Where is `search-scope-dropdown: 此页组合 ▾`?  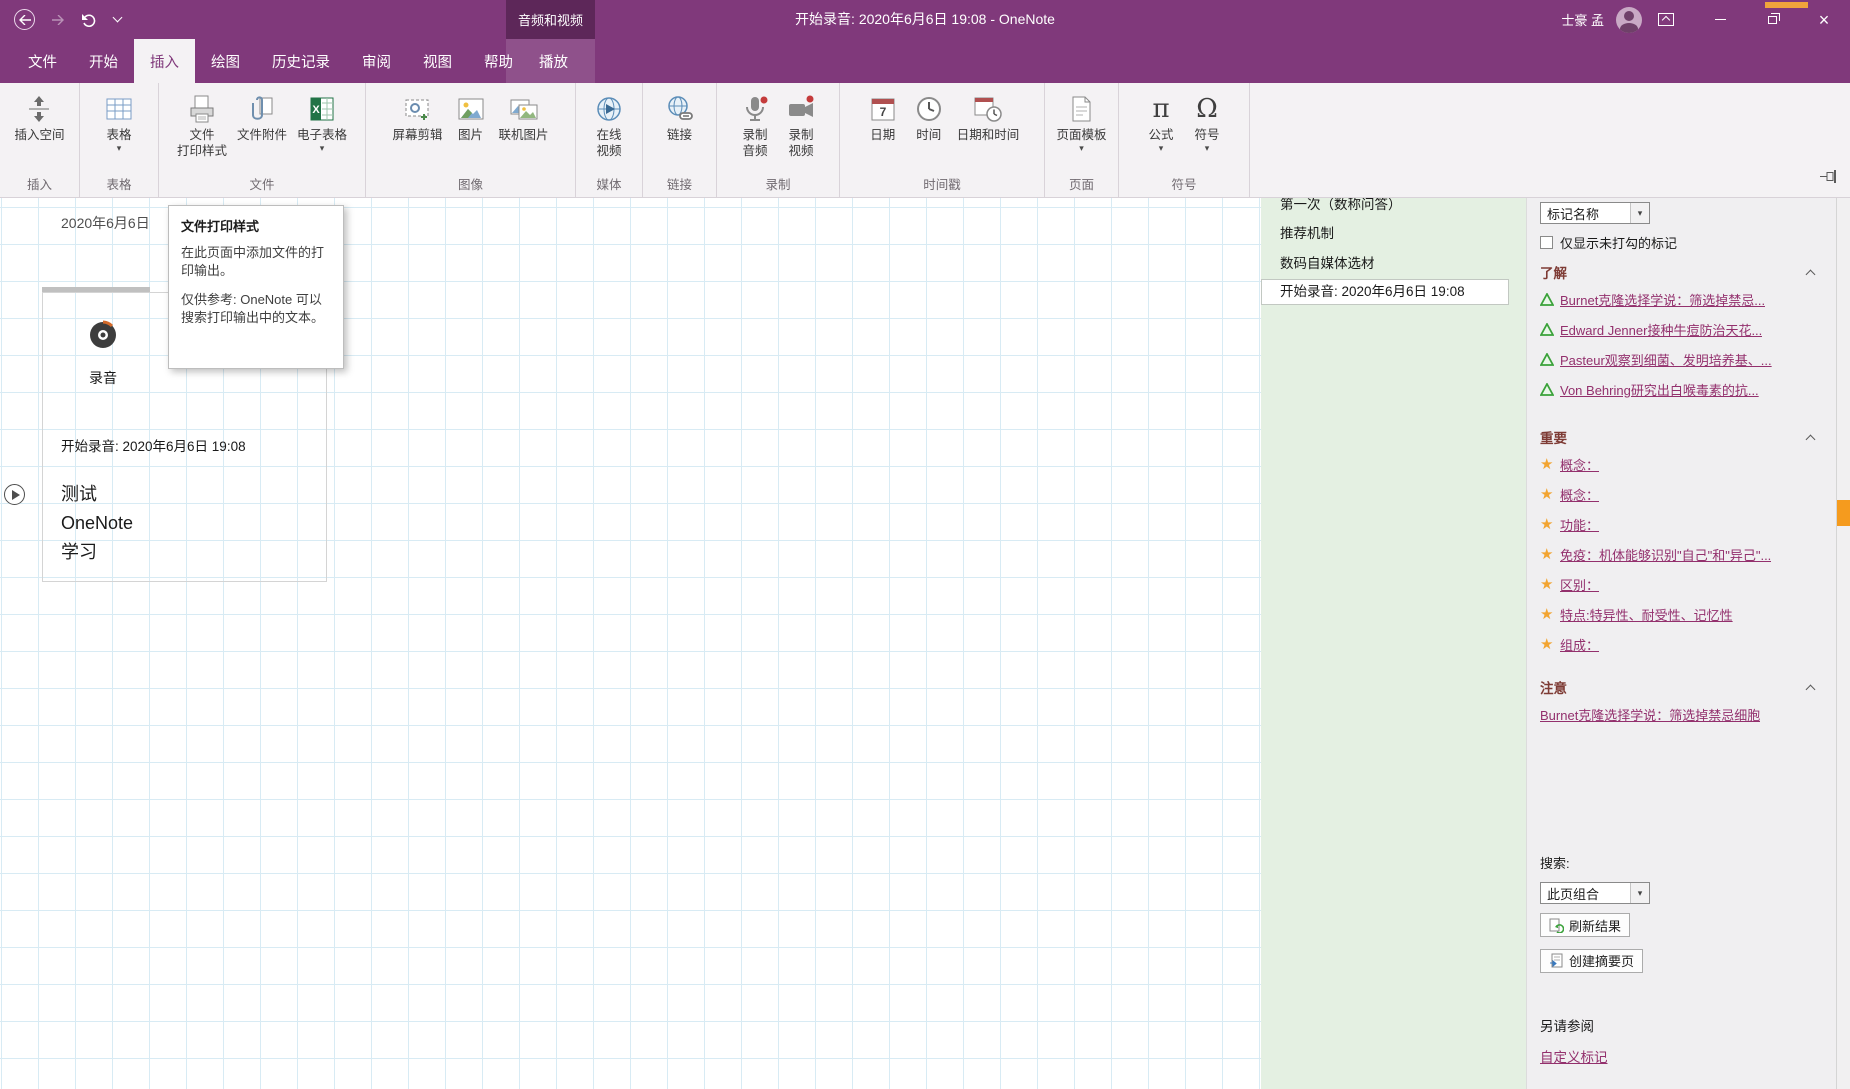
search-scope-dropdown: 此页组合 ▾ is located at coordinates (1595, 893).